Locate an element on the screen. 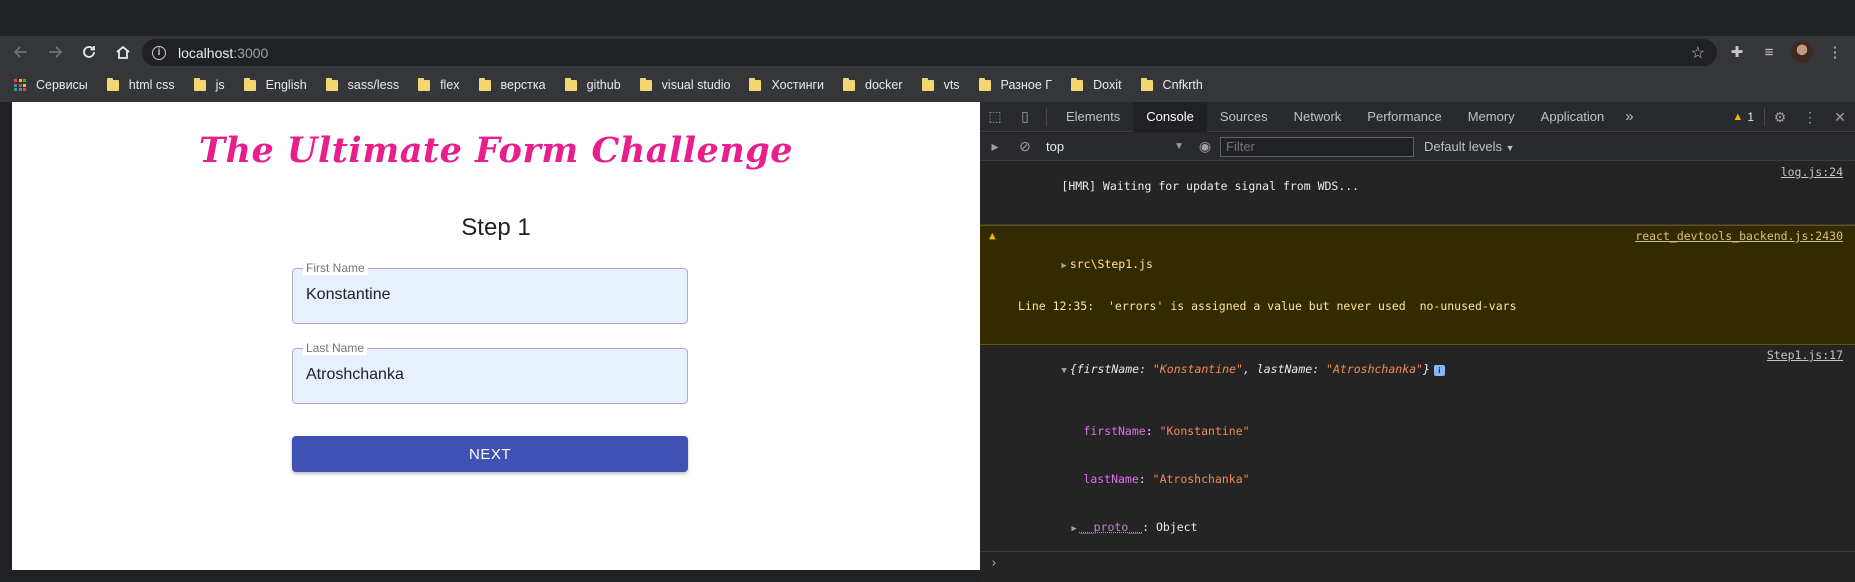 The image size is (1855, 582). context-value: top is located at coordinates (1055, 146).